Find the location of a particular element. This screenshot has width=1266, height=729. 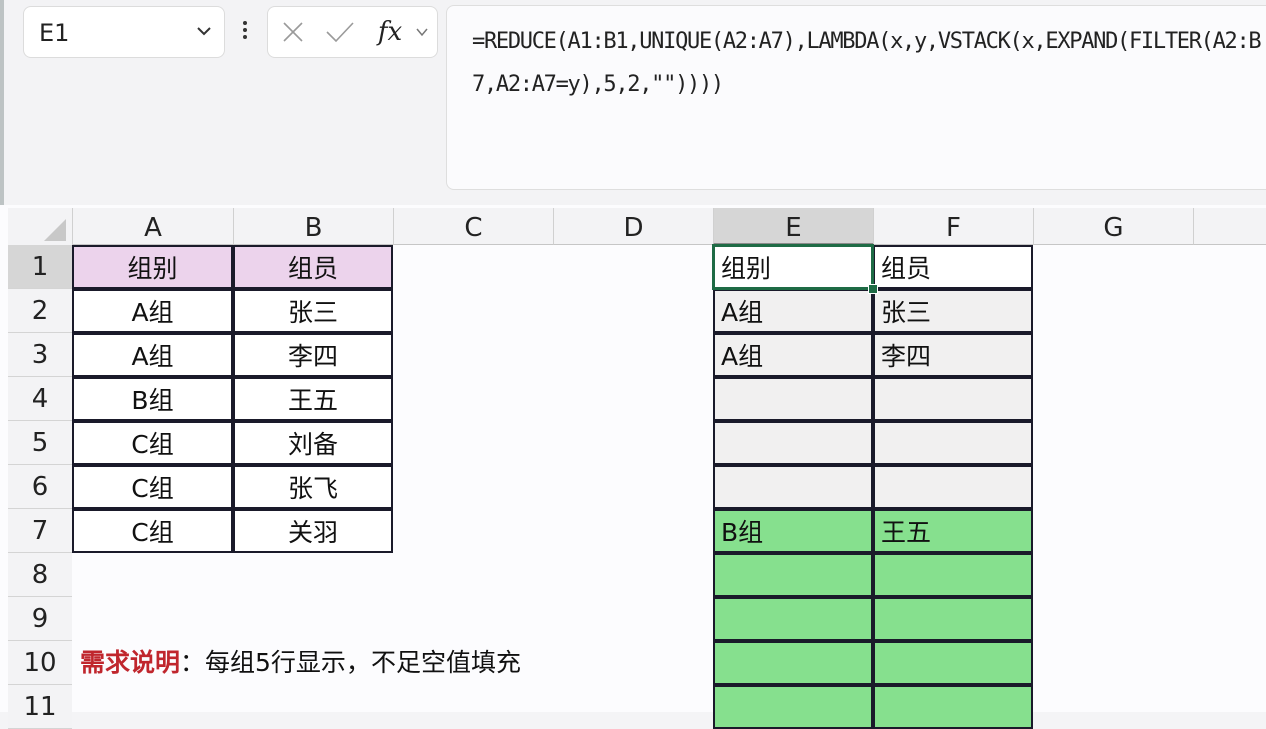

row-header-4: 4 is located at coordinates (40, 399).